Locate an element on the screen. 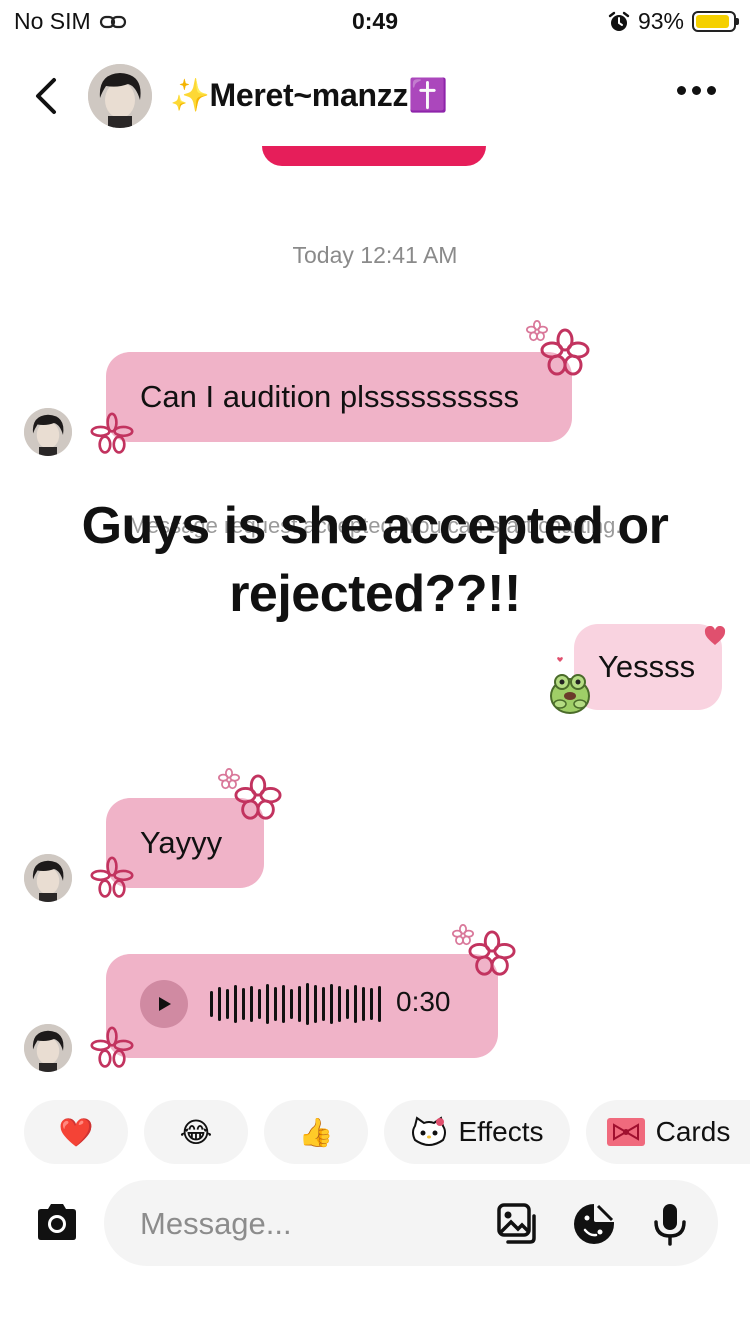 This screenshot has width=750, height=1334. alarm-icon is located at coordinates (619, 21).